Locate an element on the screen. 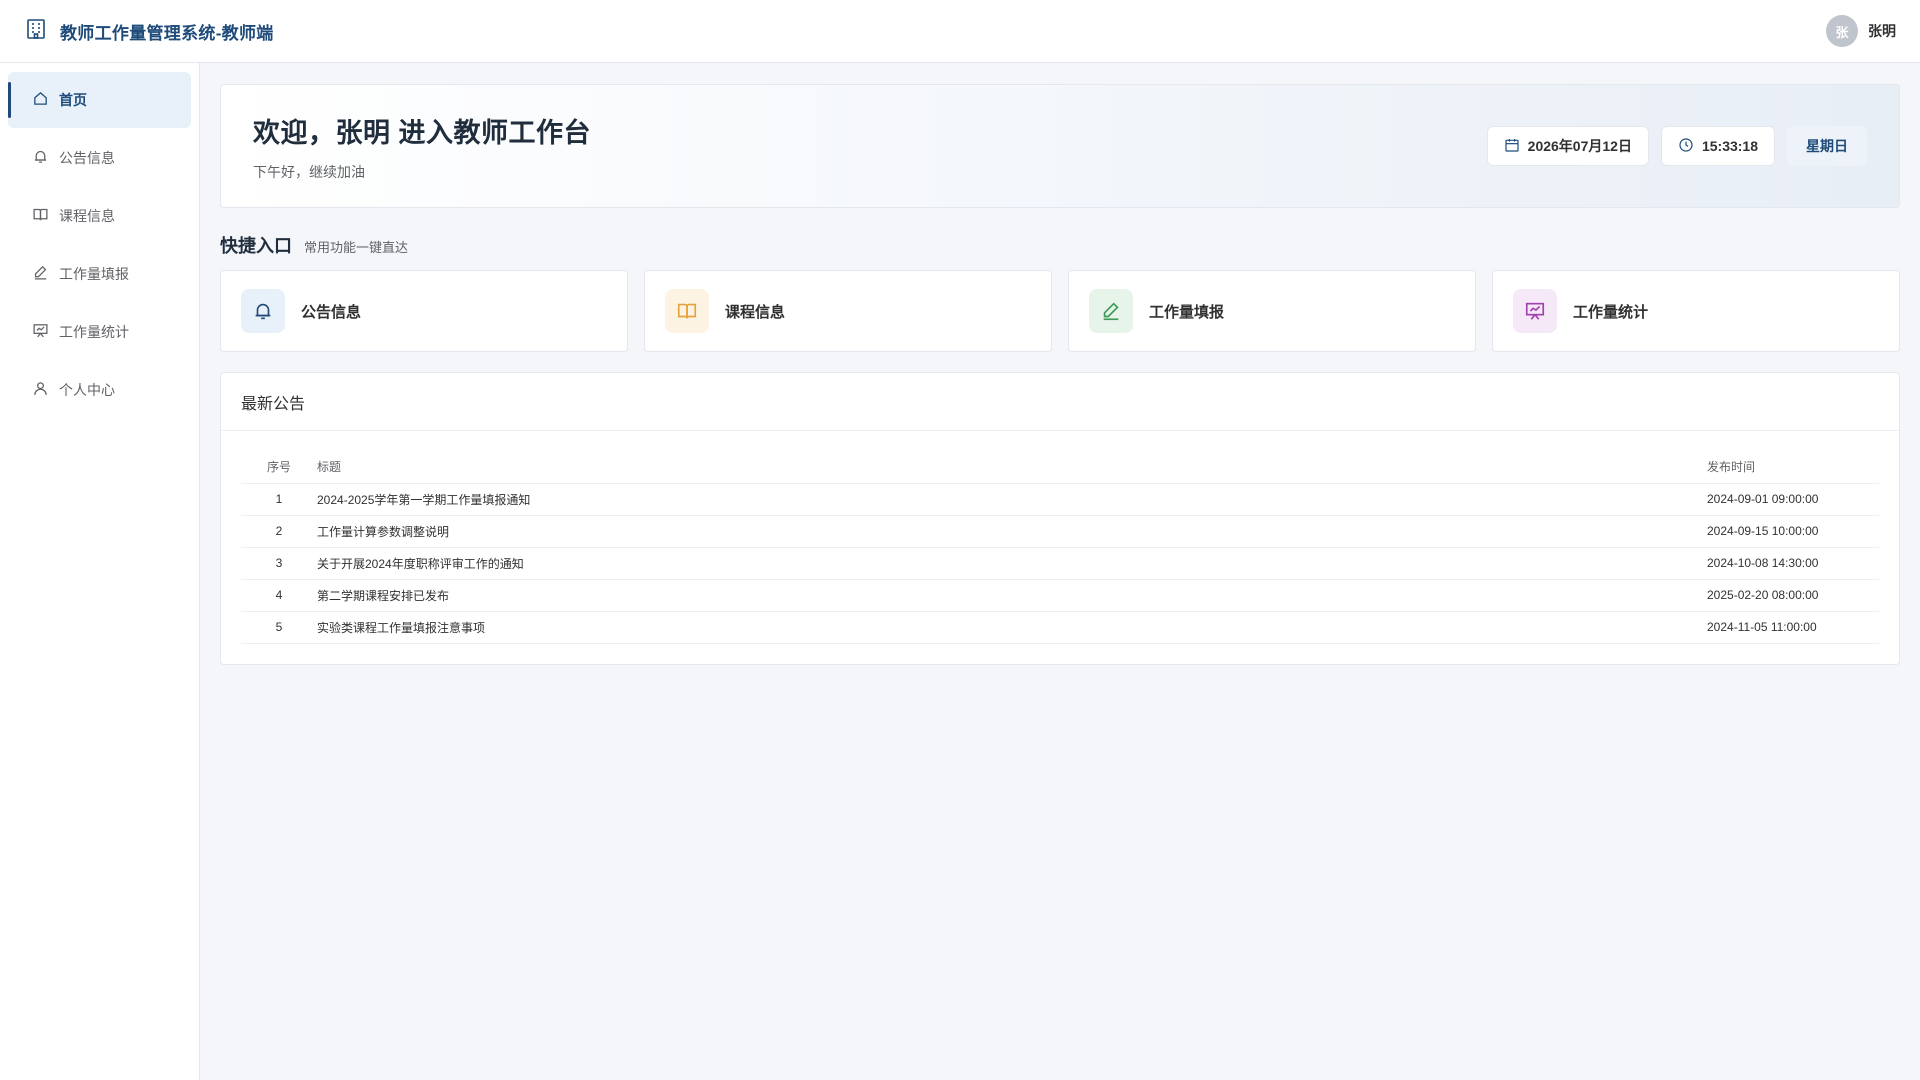 The width and height of the screenshot is (1920, 1080). sidebar-item-label: 工作量填报 is located at coordinates (94, 274).